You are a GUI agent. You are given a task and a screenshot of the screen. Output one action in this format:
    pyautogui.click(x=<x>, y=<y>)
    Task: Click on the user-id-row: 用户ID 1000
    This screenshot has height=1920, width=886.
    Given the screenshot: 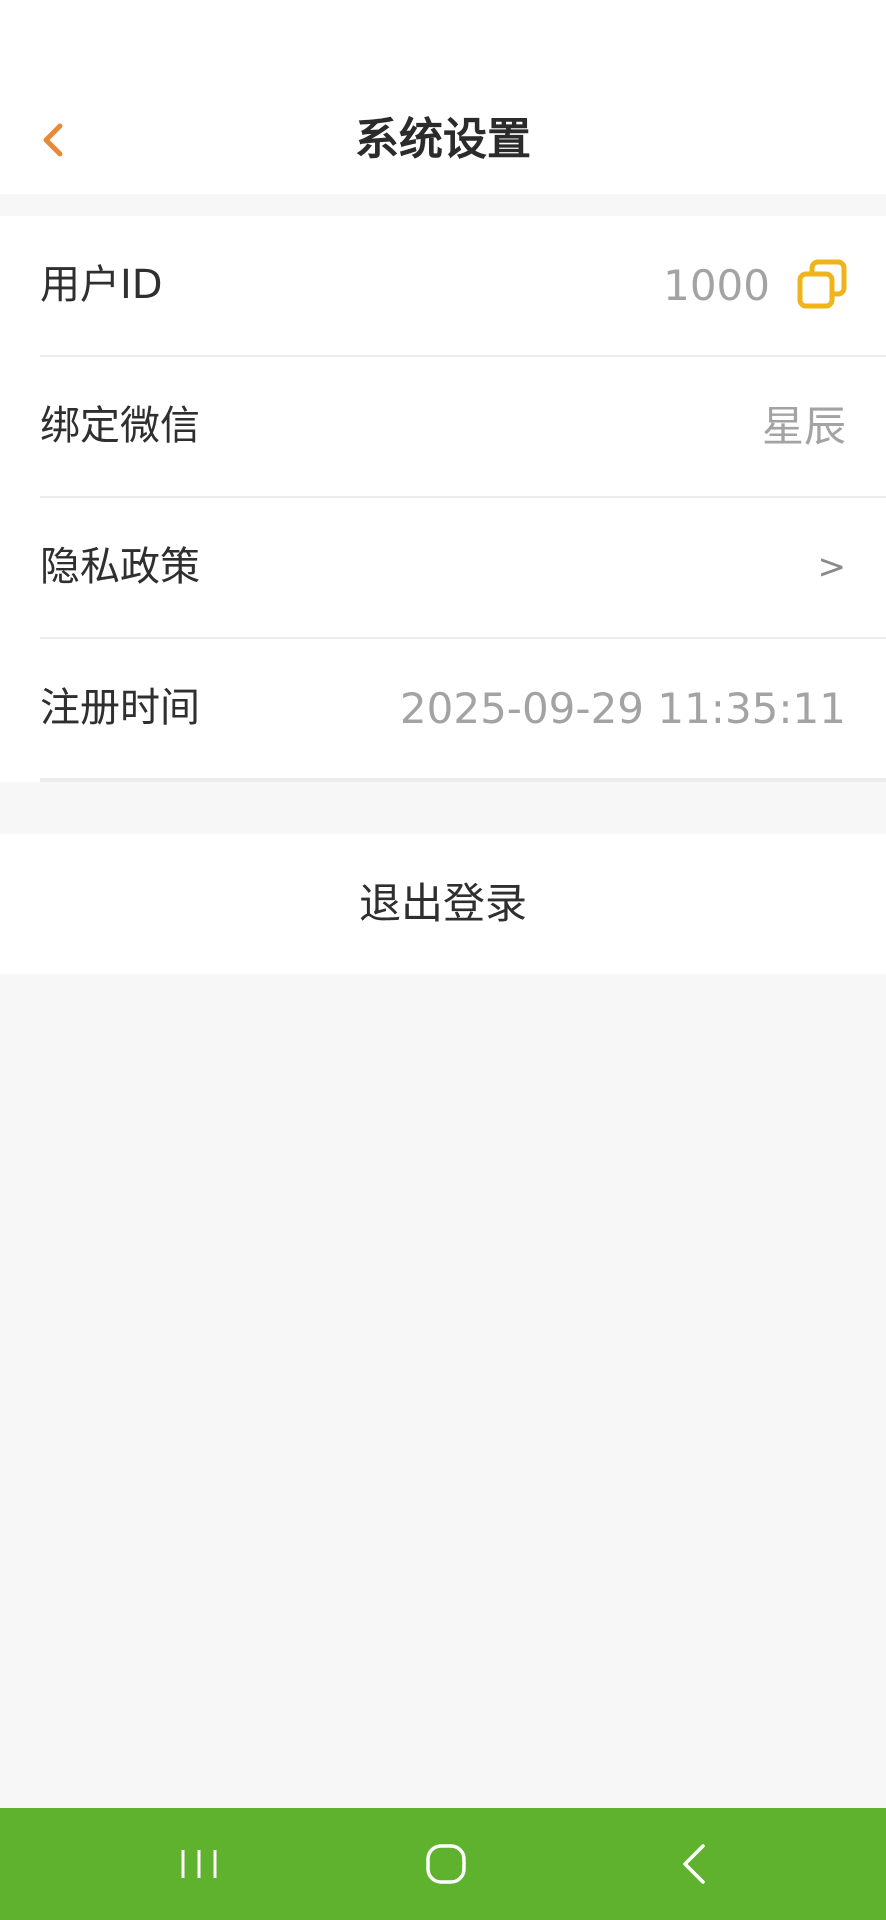 What is the action you would take?
    pyautogui.click(x=463, y=286)
    